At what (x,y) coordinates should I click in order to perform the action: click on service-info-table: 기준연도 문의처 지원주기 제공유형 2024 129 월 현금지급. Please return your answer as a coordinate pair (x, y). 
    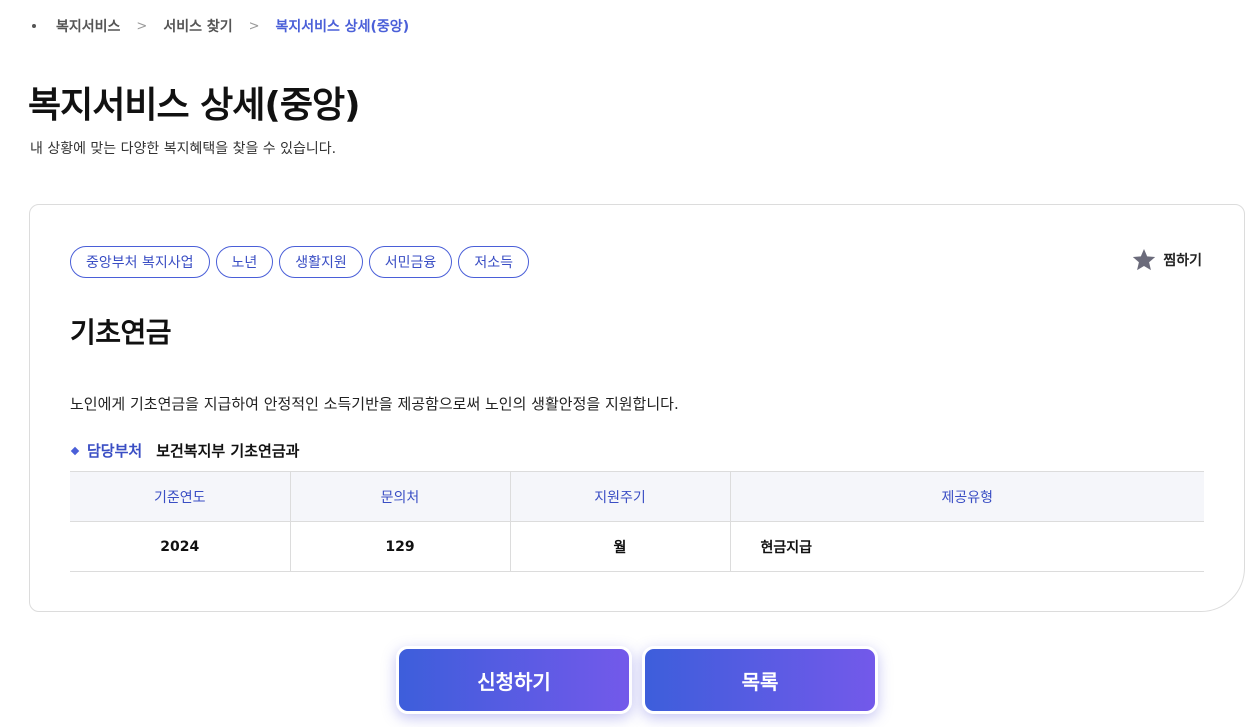
    Looking at the image, I should click on (637, 521).